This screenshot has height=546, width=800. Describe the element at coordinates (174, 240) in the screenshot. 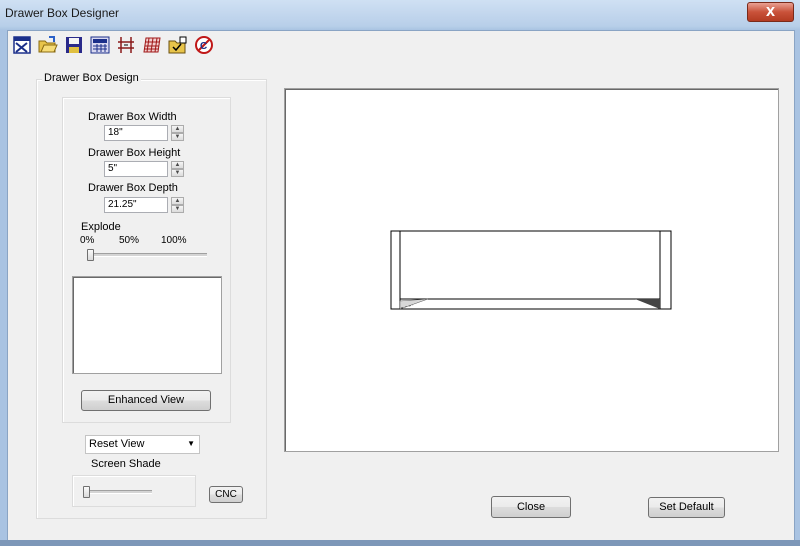

I see `explode-tick-100: 100%` at that location.